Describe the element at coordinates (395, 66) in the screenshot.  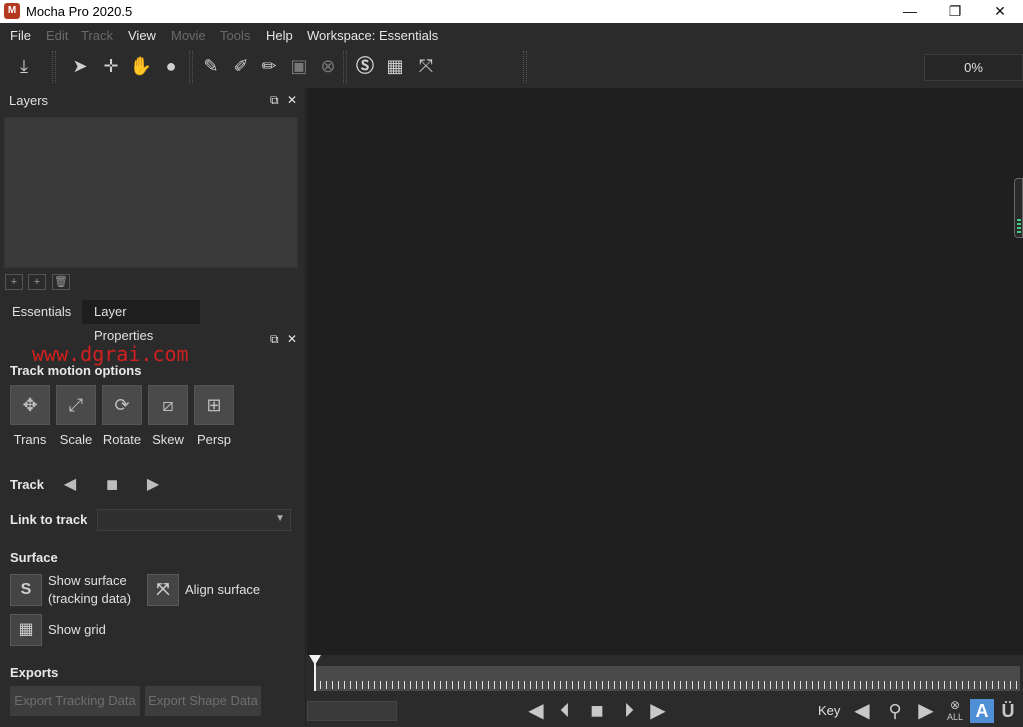
I see `grid-icon: ▦` at that location.